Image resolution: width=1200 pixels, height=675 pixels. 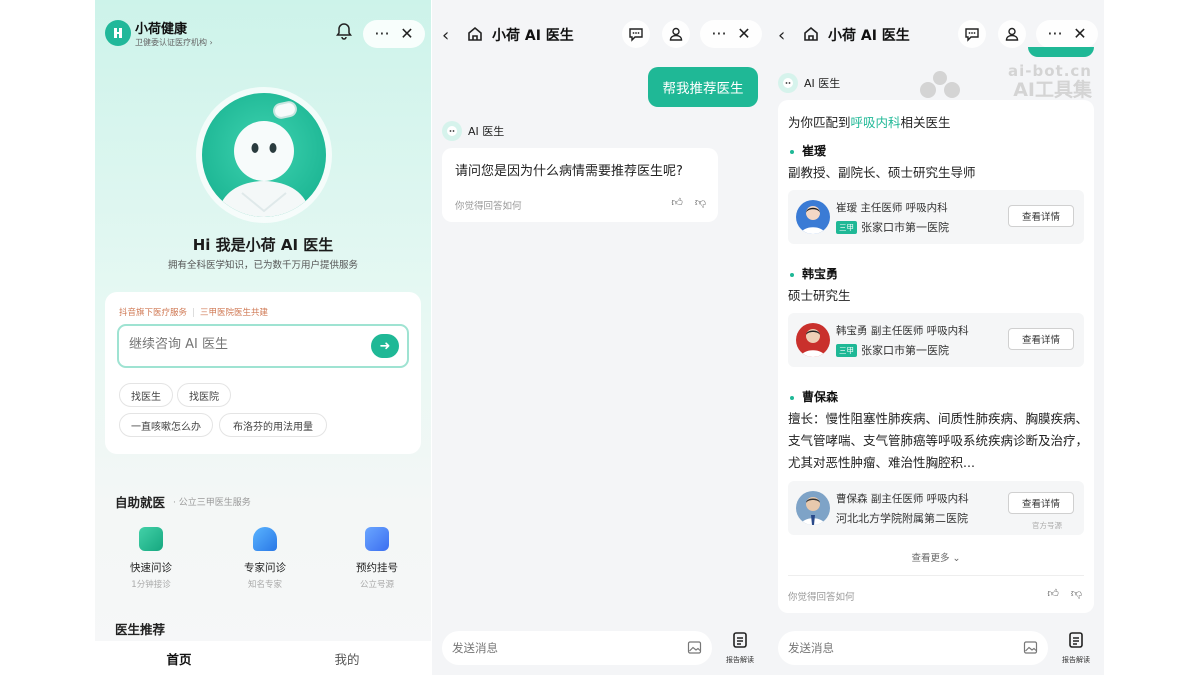 What do you see at coordinates (569, 171) in the screenshot?
I see `bot-message-text: 请问您是因为什么病情需要推荐医生呢?` at bounding box center [569, 171].